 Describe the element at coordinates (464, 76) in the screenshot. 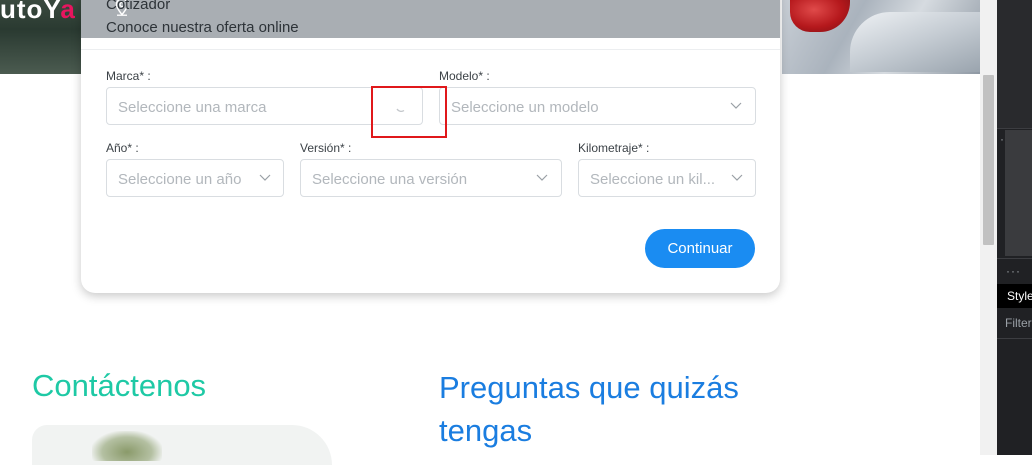

I see `modelo-label: Modelo* :` at that location.